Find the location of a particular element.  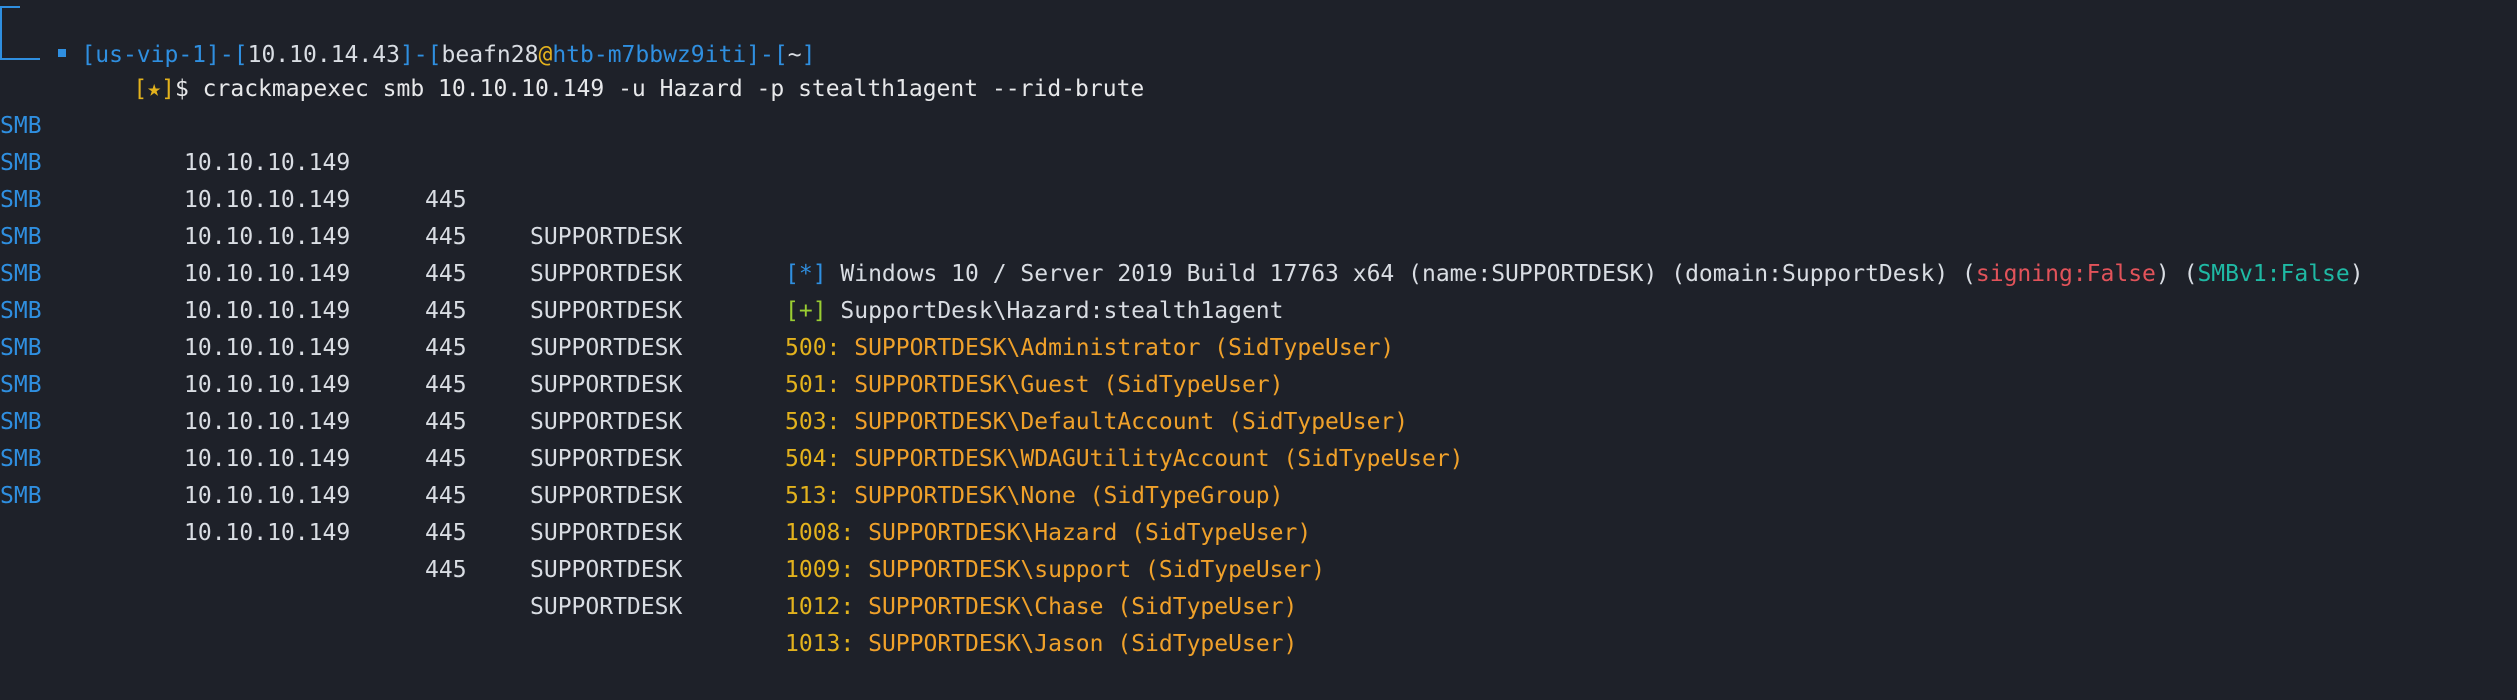

rid-entry: 1009: SUPPORTDESK\support (SidTypeUser) is located at coordinates (1055, 570).